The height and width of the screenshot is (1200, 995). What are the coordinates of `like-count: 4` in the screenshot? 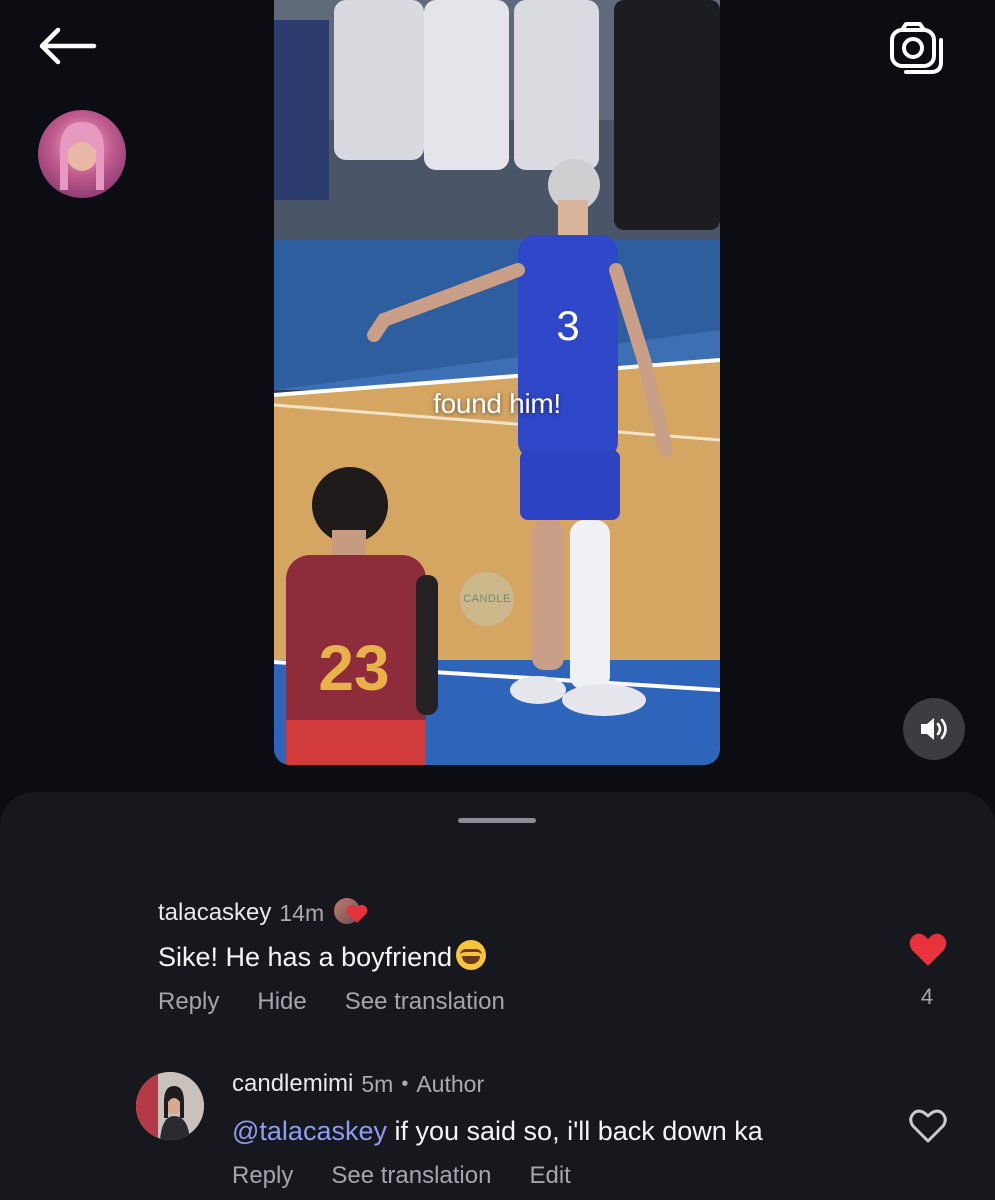 It's located at (927, 996).